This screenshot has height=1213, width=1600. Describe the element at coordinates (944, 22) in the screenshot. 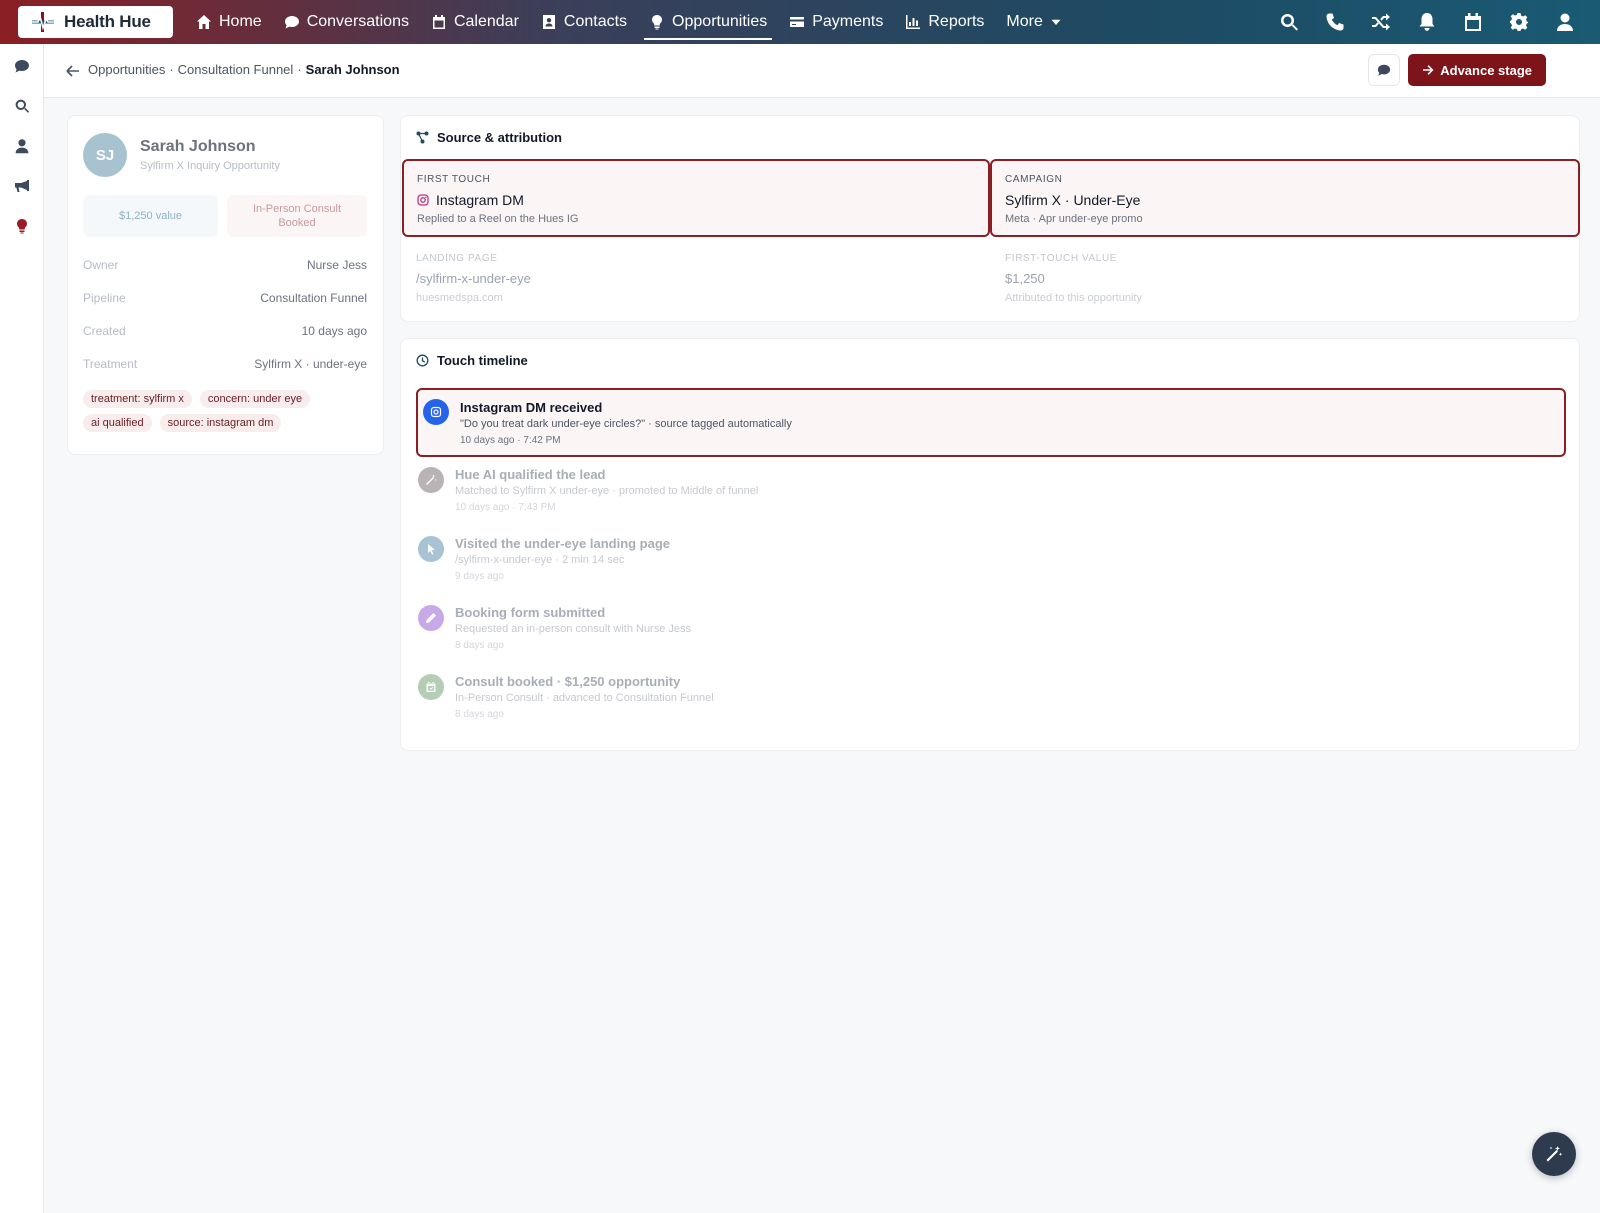

I see `nav-item-reports: Reports` at that location.